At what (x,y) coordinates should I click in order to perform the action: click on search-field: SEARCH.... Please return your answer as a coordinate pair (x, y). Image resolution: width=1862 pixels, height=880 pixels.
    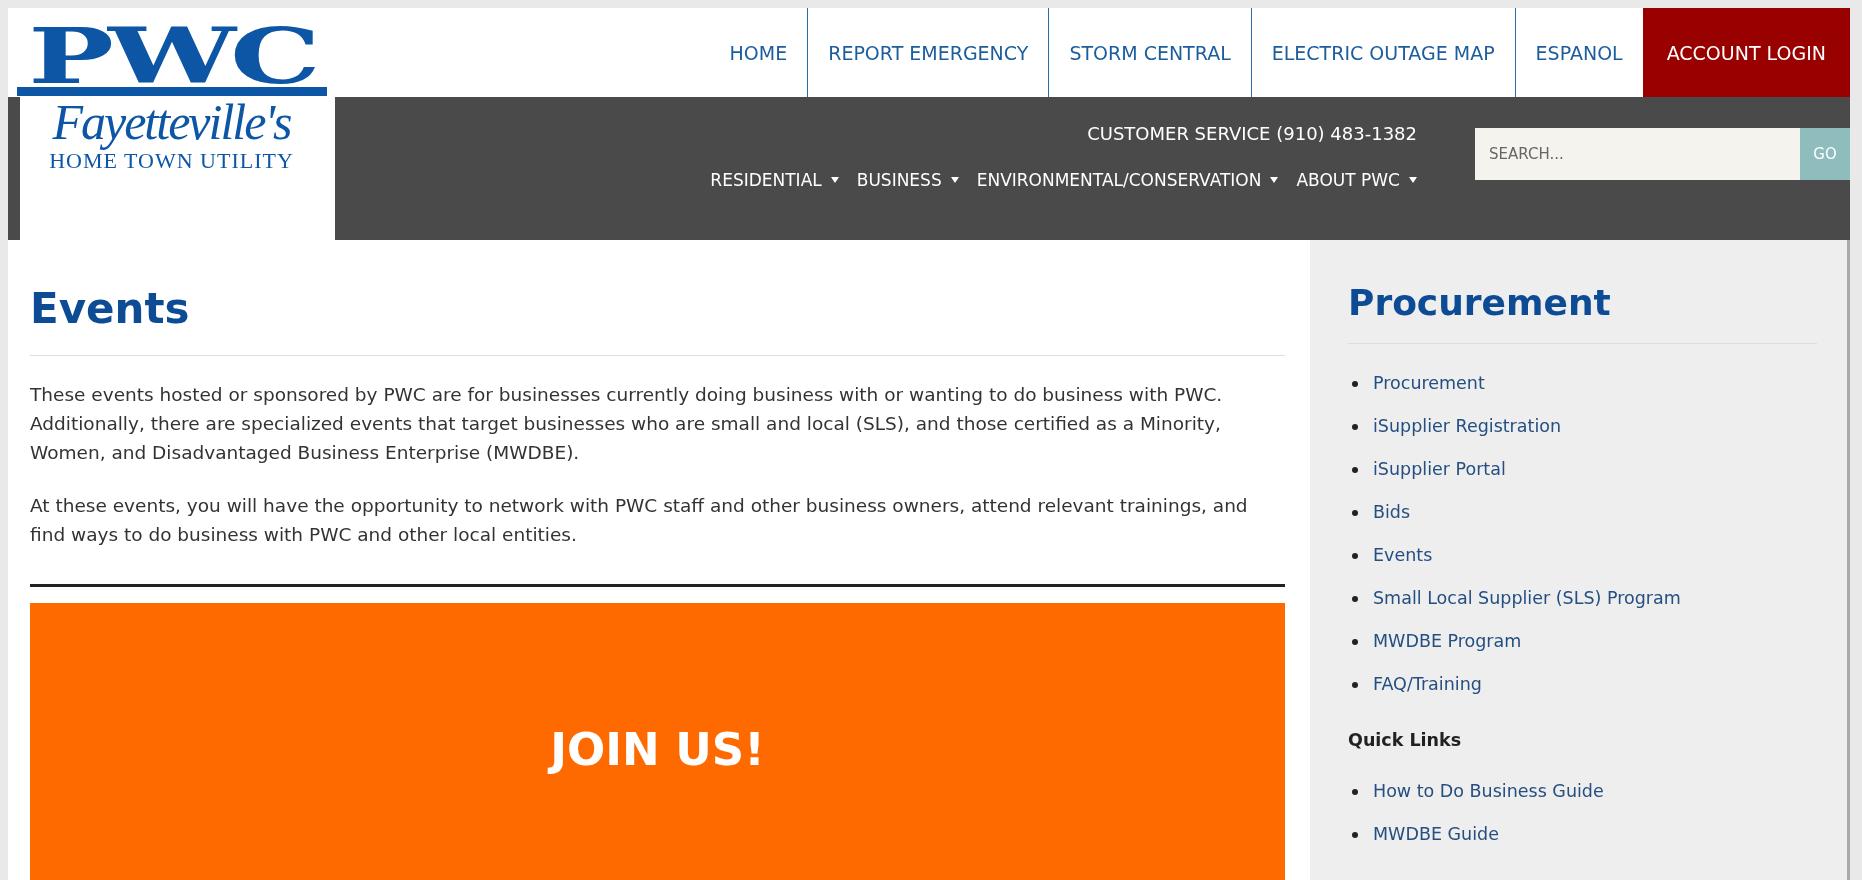
    Looking at the image, I should click on (1637, 154).